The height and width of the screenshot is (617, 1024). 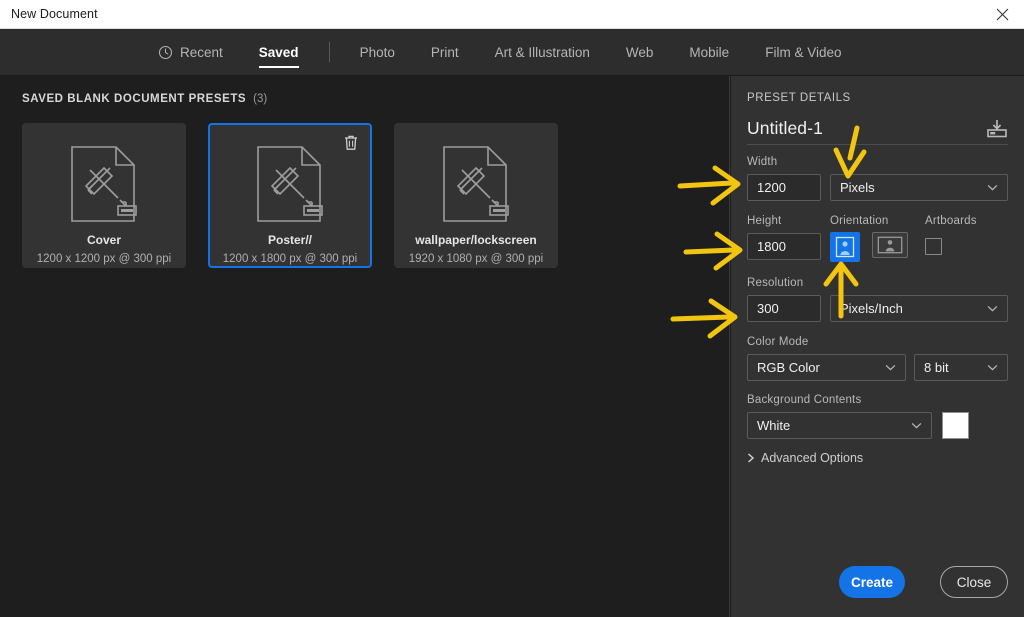 I want to click on landscape-icon, so click(x=890, y=245).